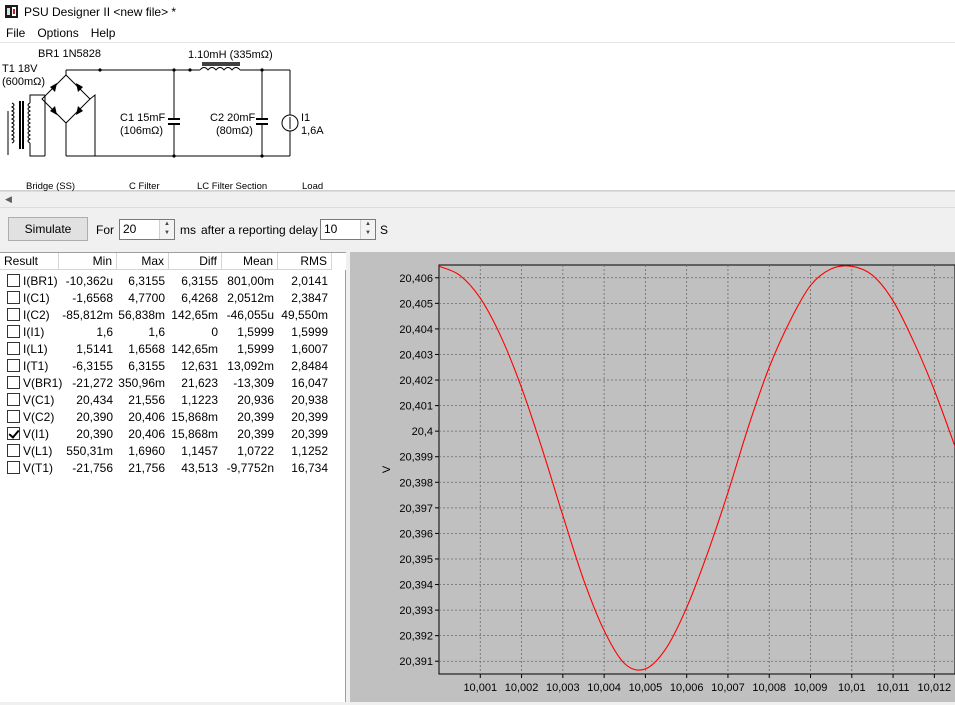 The width and height of the screenshot is (955, 705). What do you see at coordinates (416, 381) in the screenshot?
I see `y-tick-label: 20,402` at bounding box center [416, 381].